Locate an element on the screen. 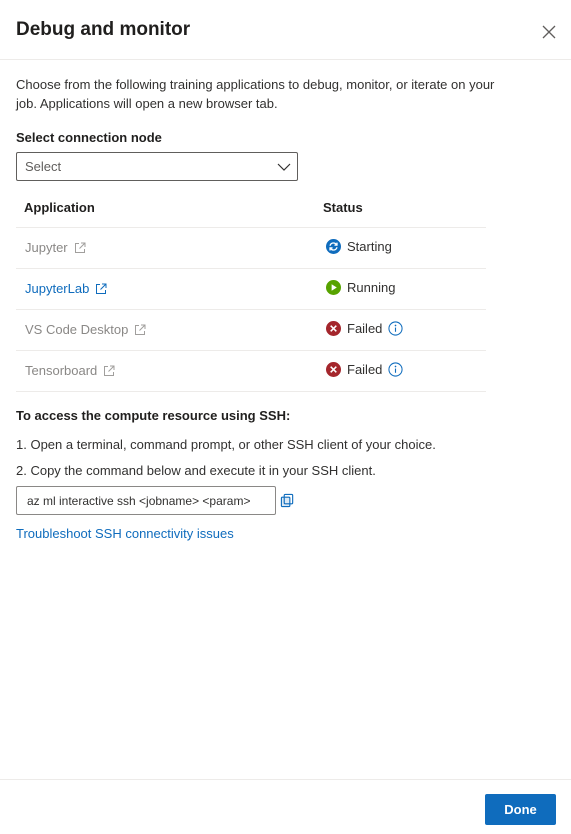 This screenshot has width=571, height=834. app-jupyter: Jupyter is located at coordinates (55, 247).